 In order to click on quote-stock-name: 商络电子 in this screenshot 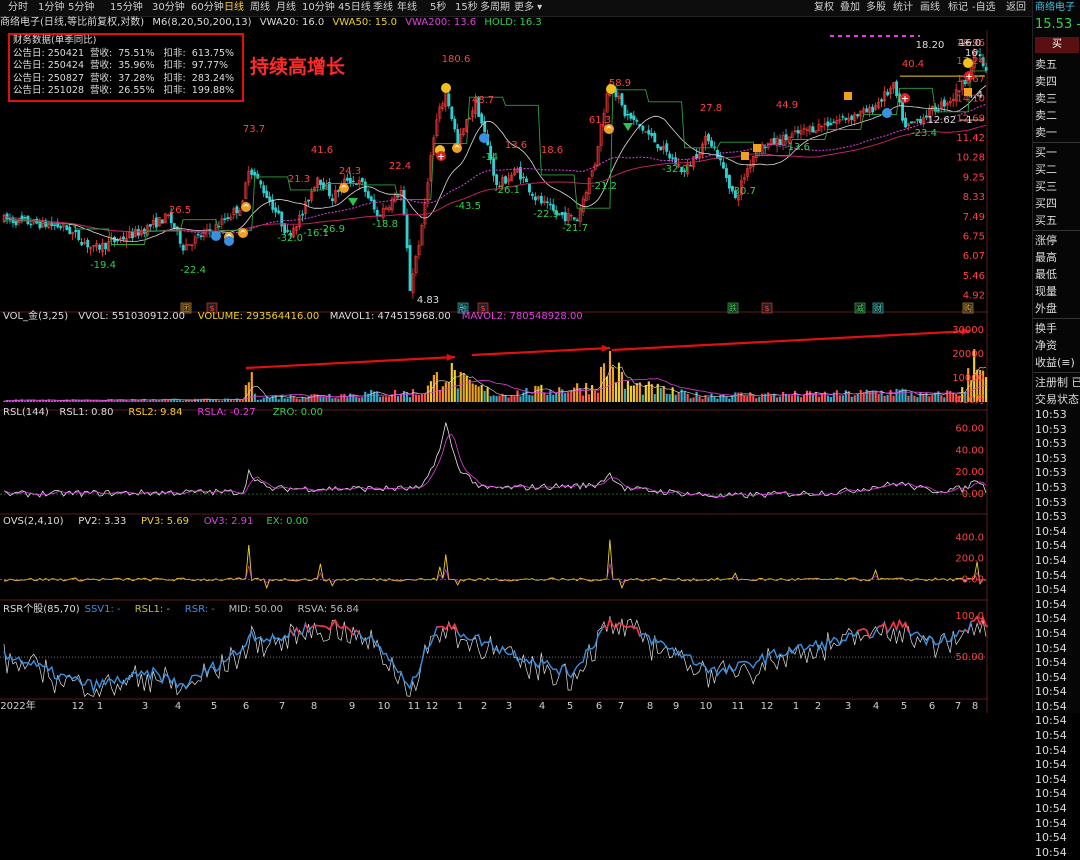, I will do `click(1056, 8)`.